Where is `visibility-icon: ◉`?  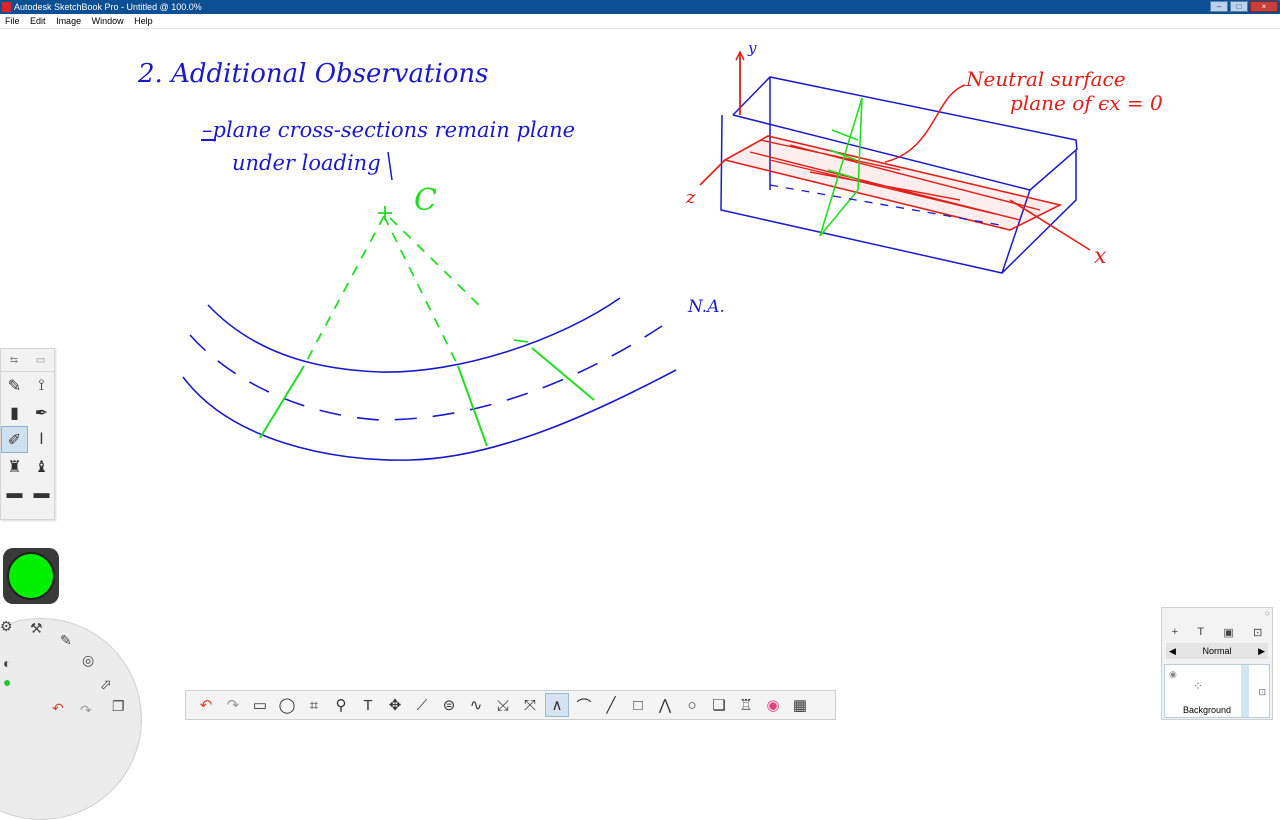
visibility-icon: ◉ is located at coordinates (1173, 674).